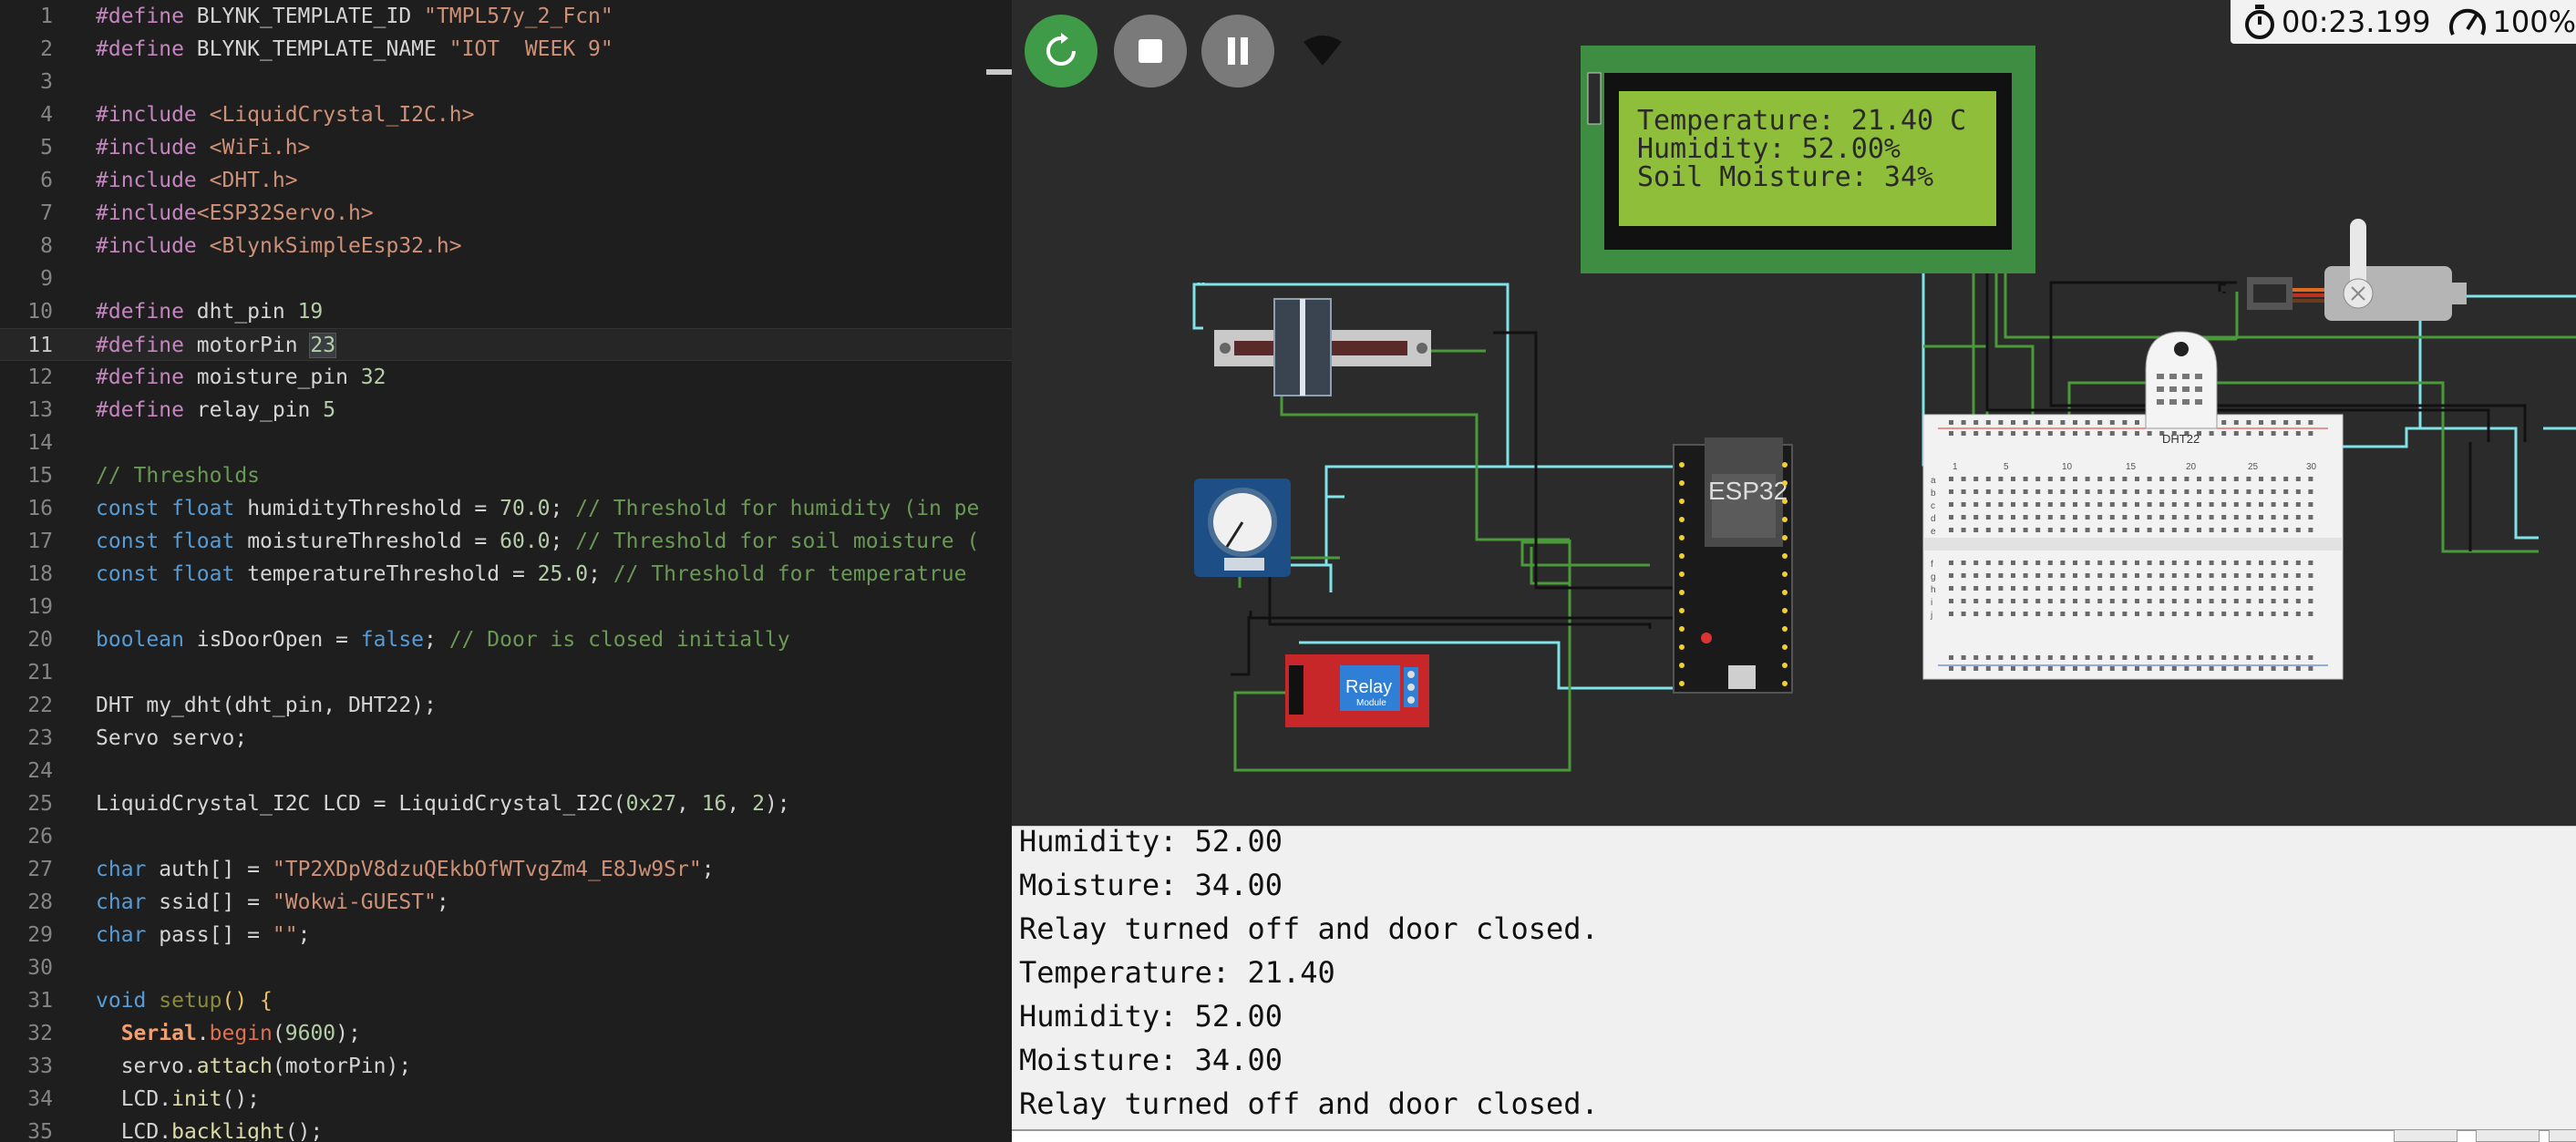 The height and width of the screenshot is (1142, 2576). Describe the element at coordinates (506, 377) in the screenshot. I see `code-line: 12 #define moisture_pin 32` at that location.